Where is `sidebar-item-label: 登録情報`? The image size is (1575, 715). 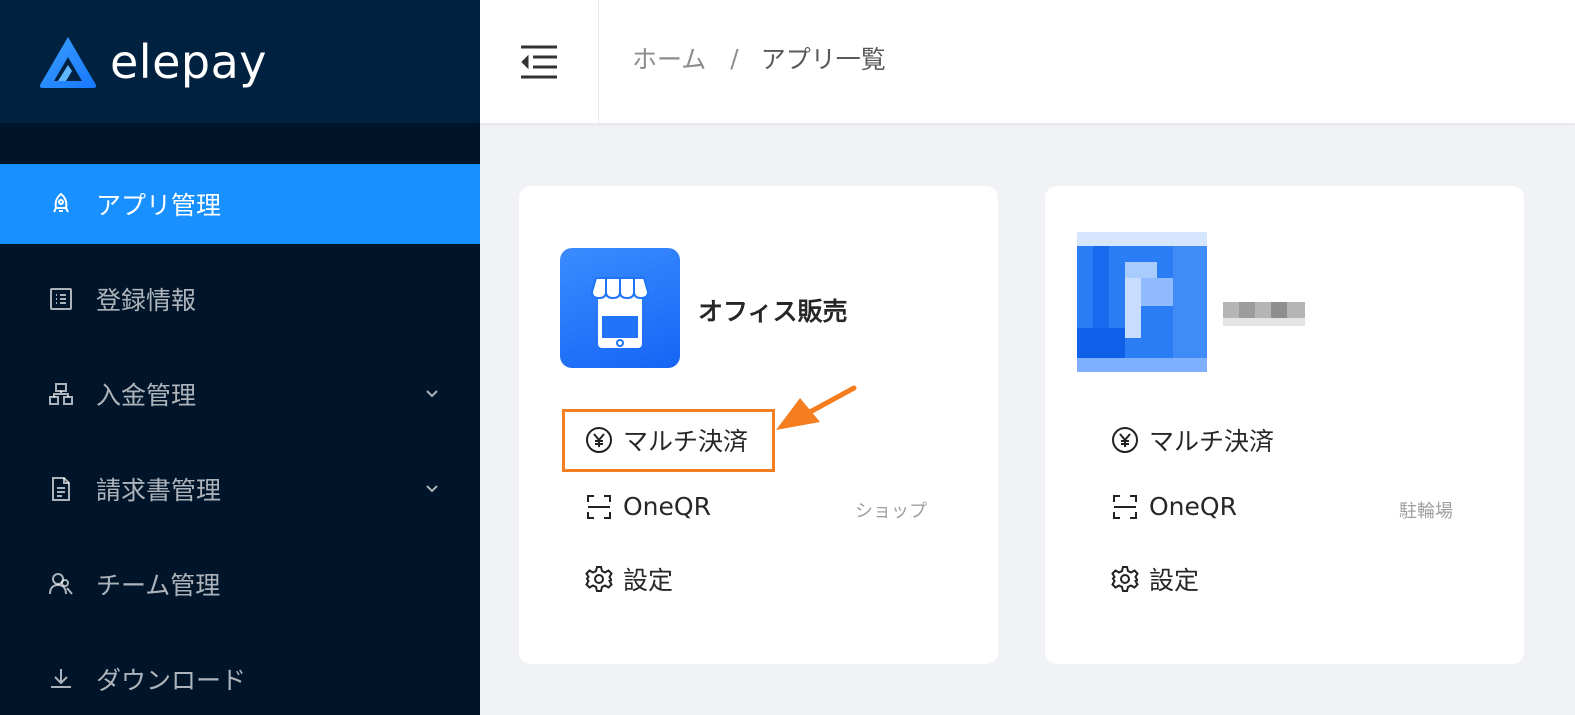 sidebar-item-label: 登録情報 is located at coordinates (146, 300).